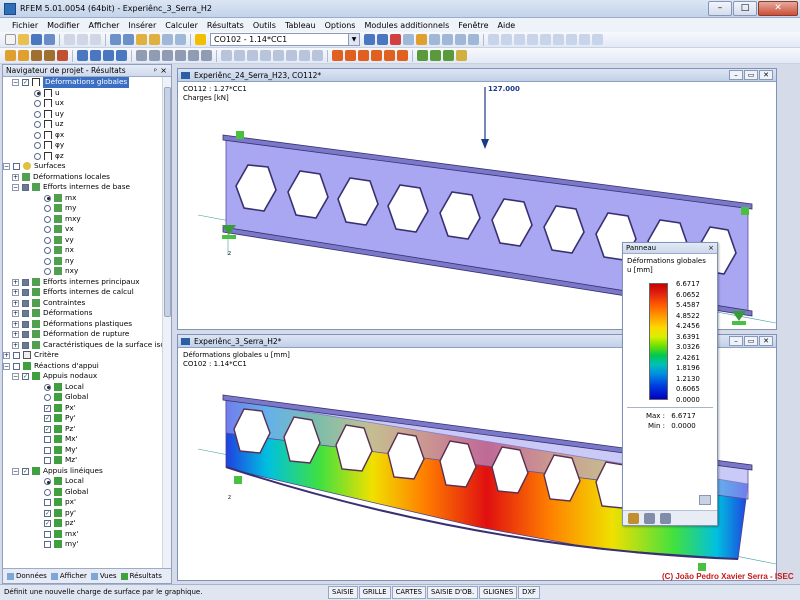 This screenshot has height=600, width=800. Describe the element at coordinates (83, 82) in the screenshot. I see `tree-item-deformations-globales: − ✓ Déformations globales` at that location.